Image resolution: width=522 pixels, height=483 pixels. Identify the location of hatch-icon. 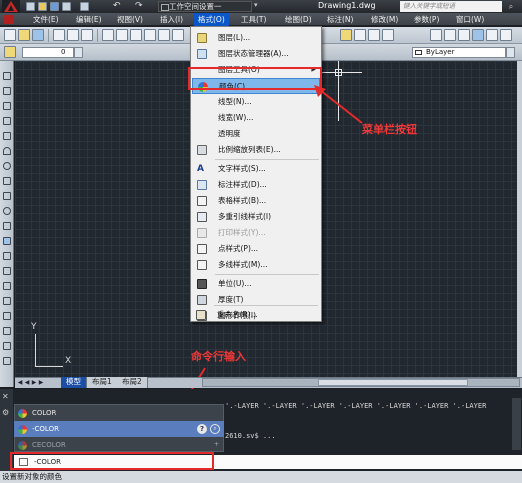
(7, 286).